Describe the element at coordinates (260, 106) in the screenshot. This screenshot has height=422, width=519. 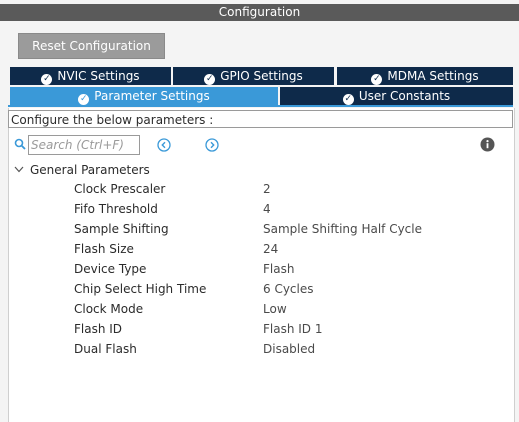
I see `tab-underline` at that location.